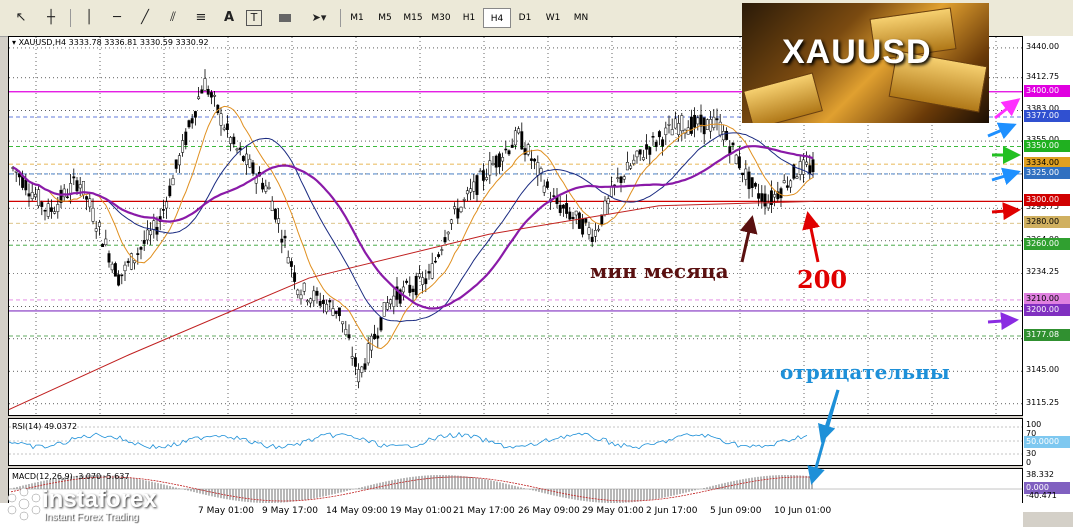  I want to click on timeframe-mn: MN, so click(581, 18).